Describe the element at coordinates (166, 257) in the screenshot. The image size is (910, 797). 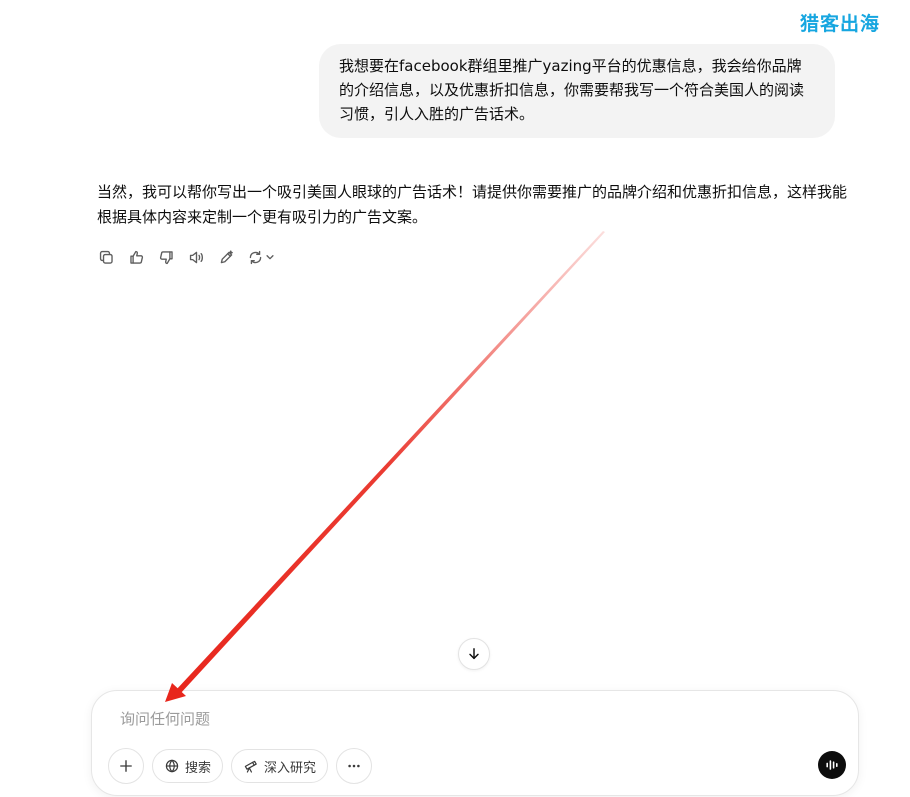
I see `thumbs-down-icon` at that location.